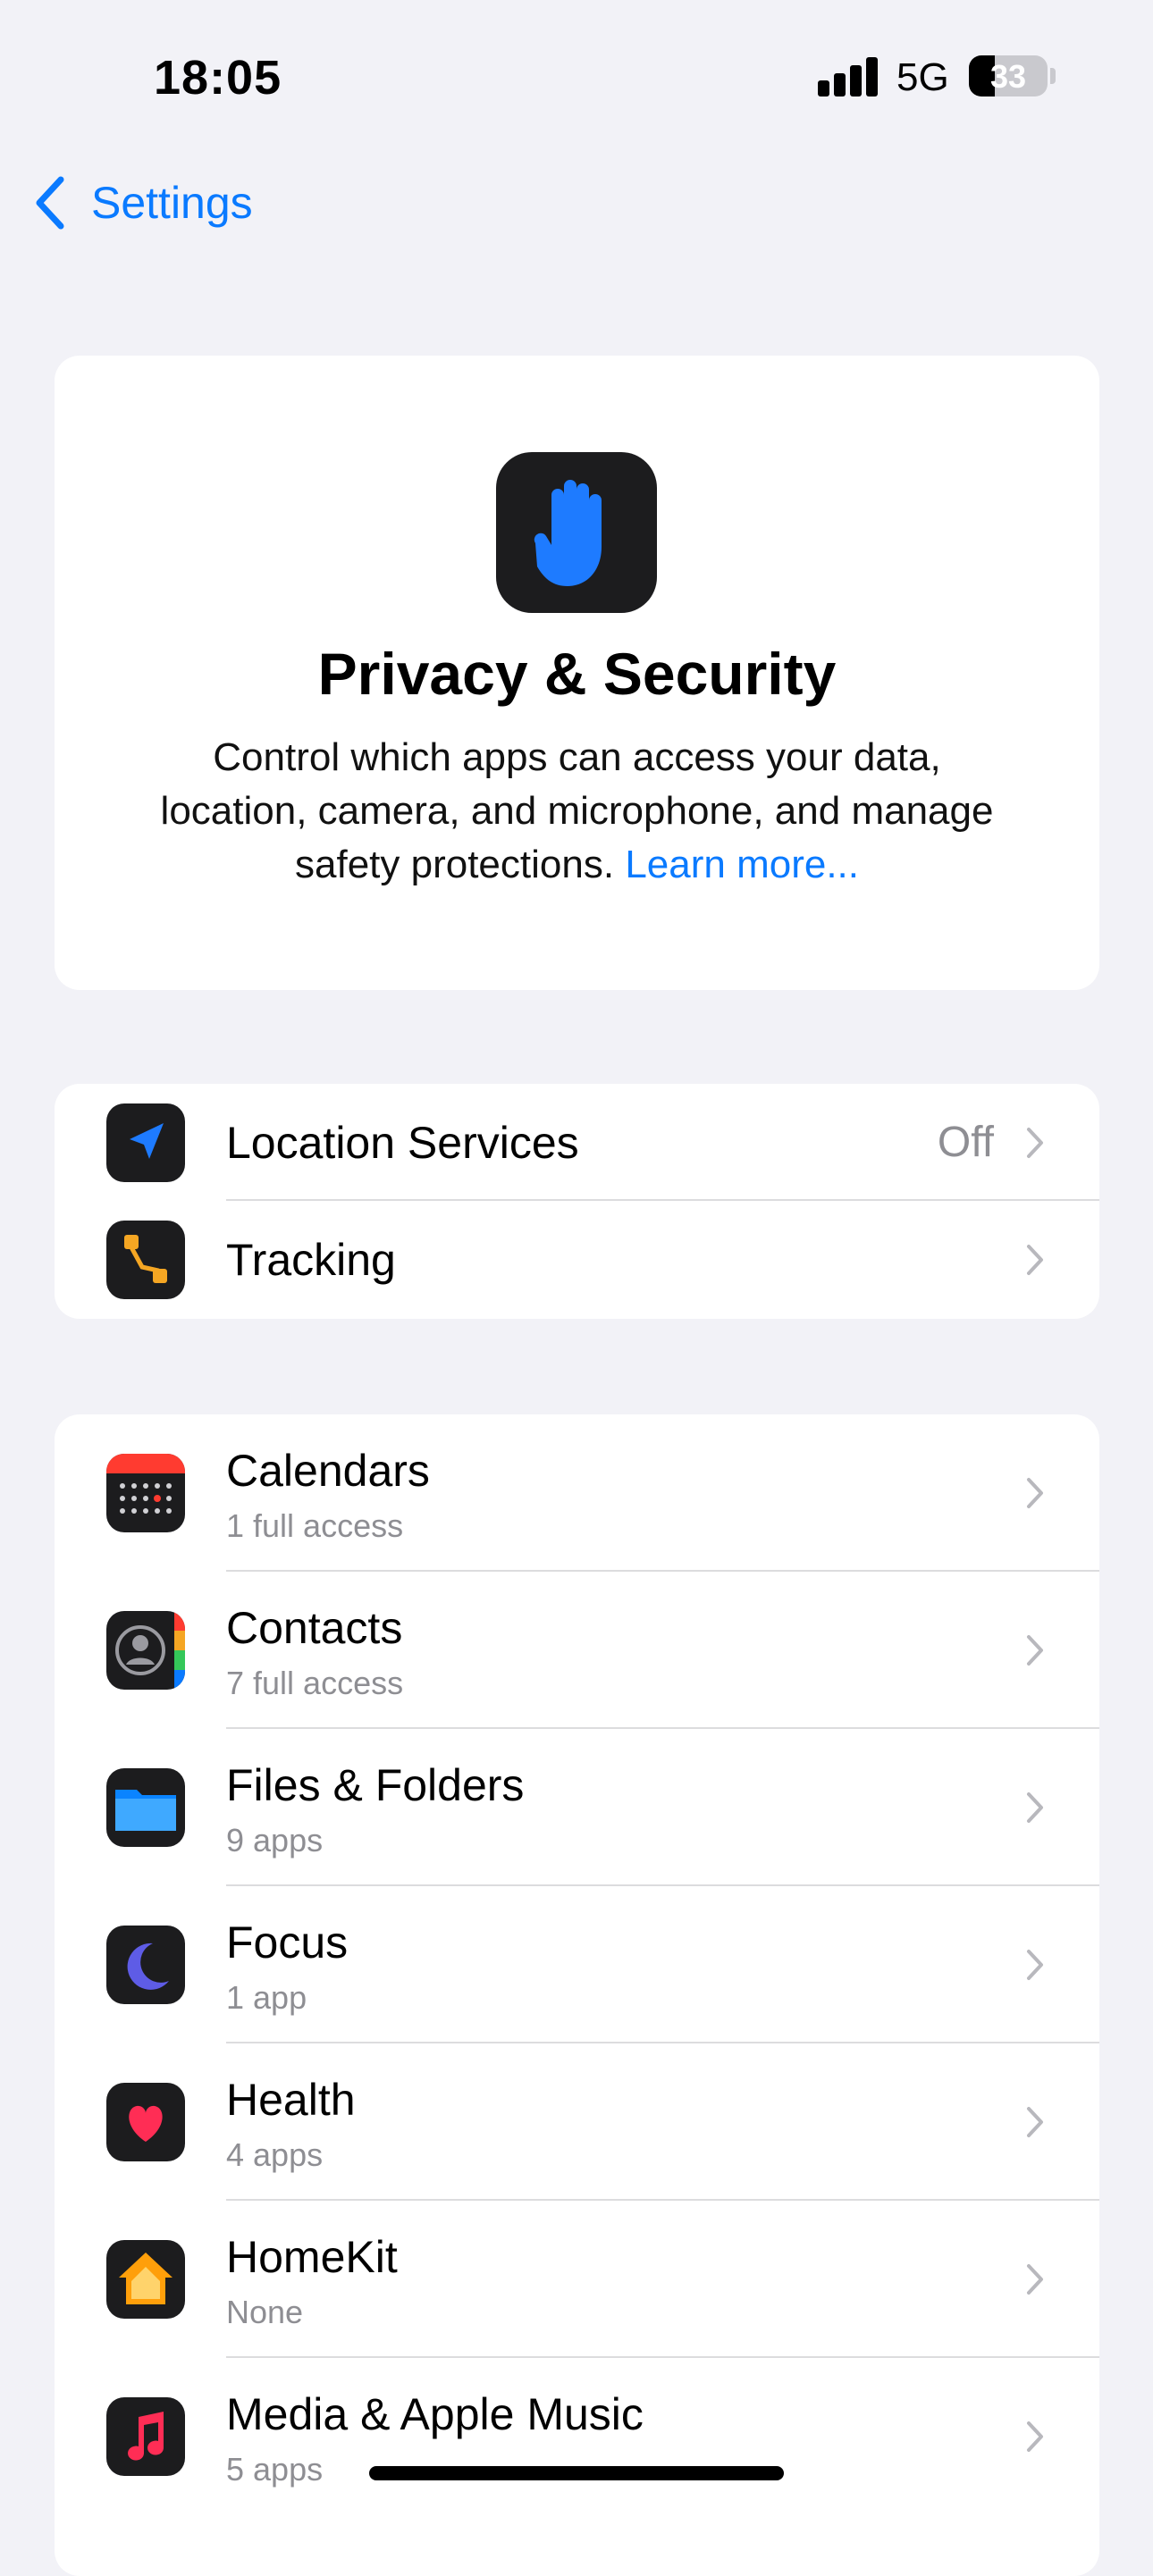 The width and height of the screenshot is (1153, 2576). What do you see at coordinates (291, 2100) in the screenshot?
I see `row-title: Health` at bounding box center [291, 2100].